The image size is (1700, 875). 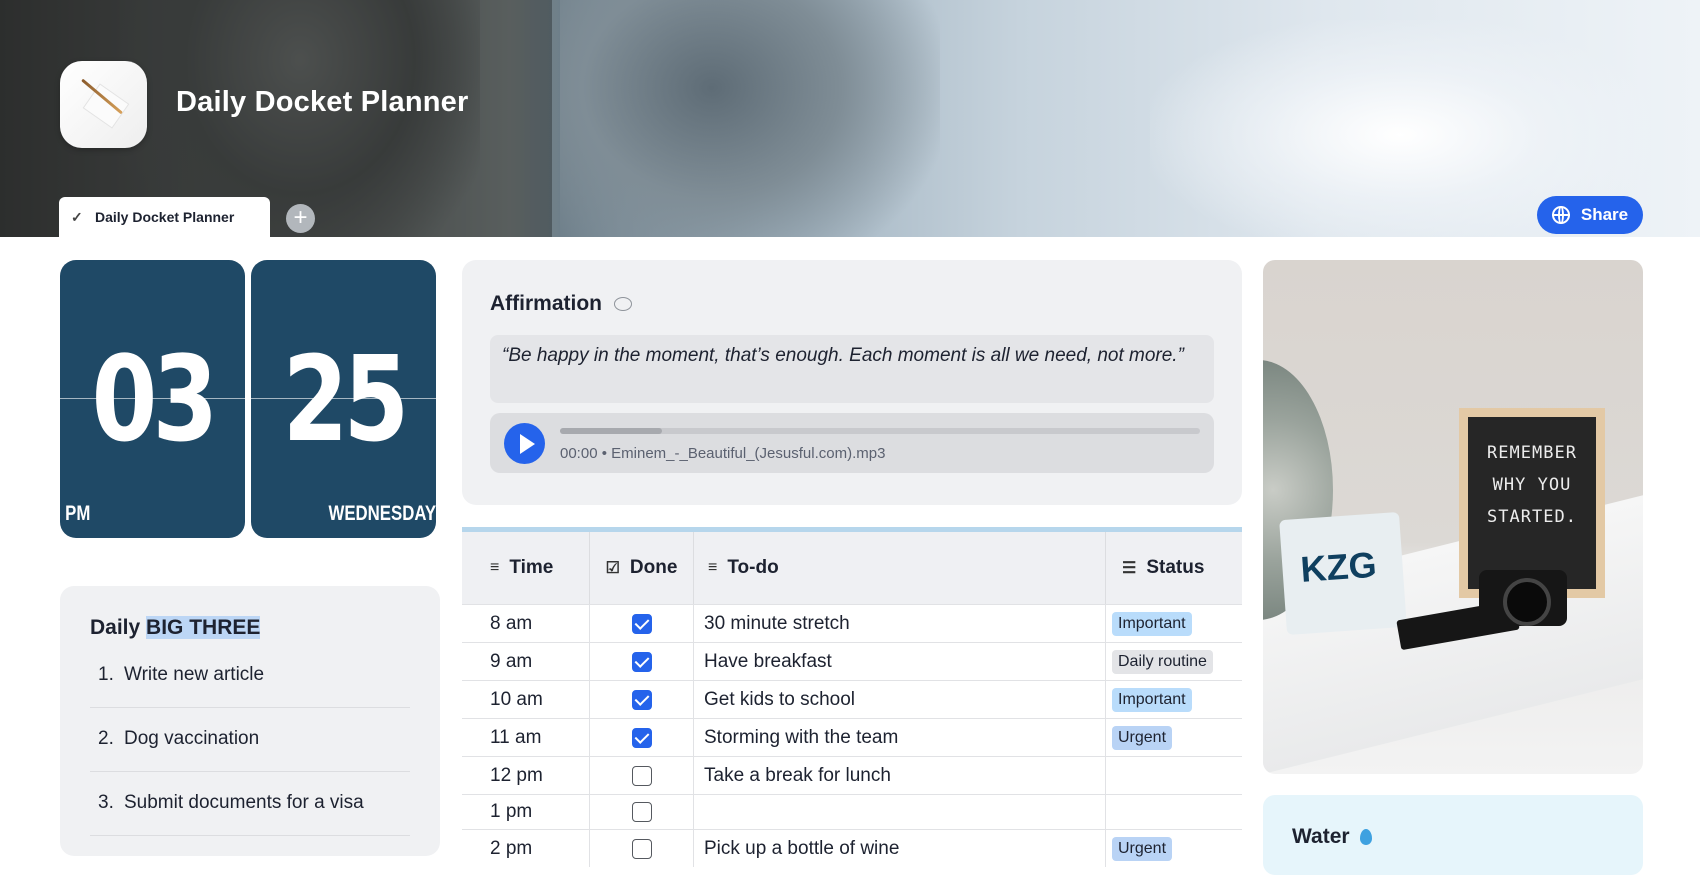 I want to click on photo-license-plate: KZG, so click(x=1343, y=573).